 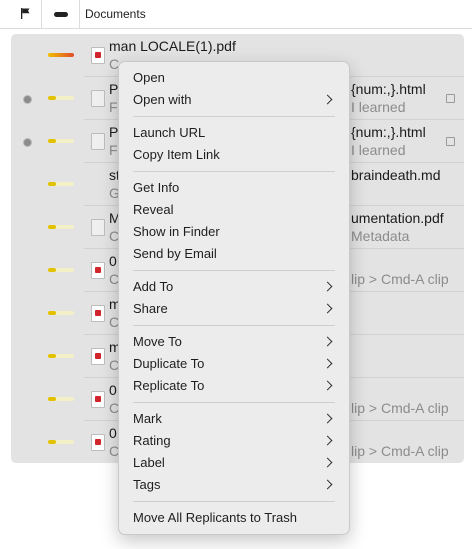 What do you see at coordinates (175, 253) in the screenshot?
I see `menu-item-label: Send by Email` at bounding box center [175, 253].